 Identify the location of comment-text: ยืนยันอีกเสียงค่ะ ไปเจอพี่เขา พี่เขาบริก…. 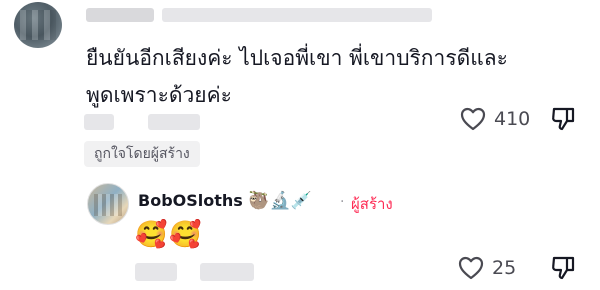
(297, 76).